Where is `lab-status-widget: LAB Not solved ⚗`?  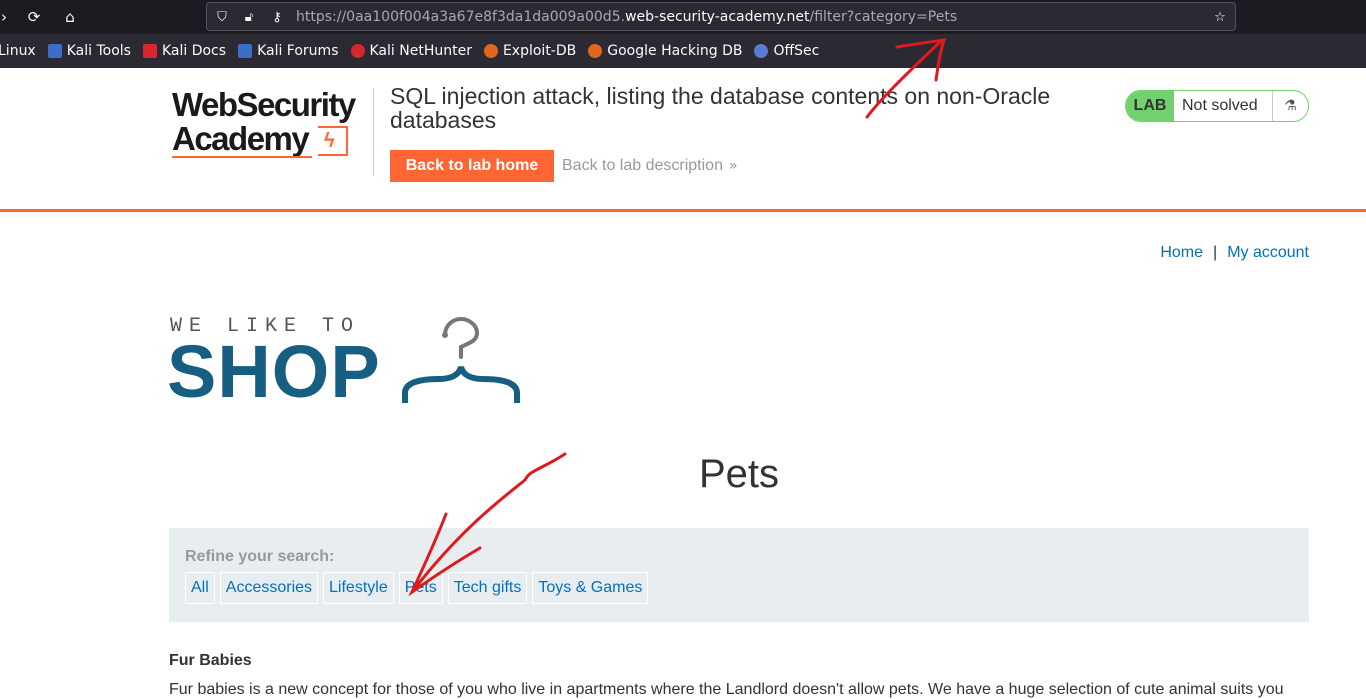 lab-status-widget: LAB Not solved ⚗ is located at coordinates (1217, 106).